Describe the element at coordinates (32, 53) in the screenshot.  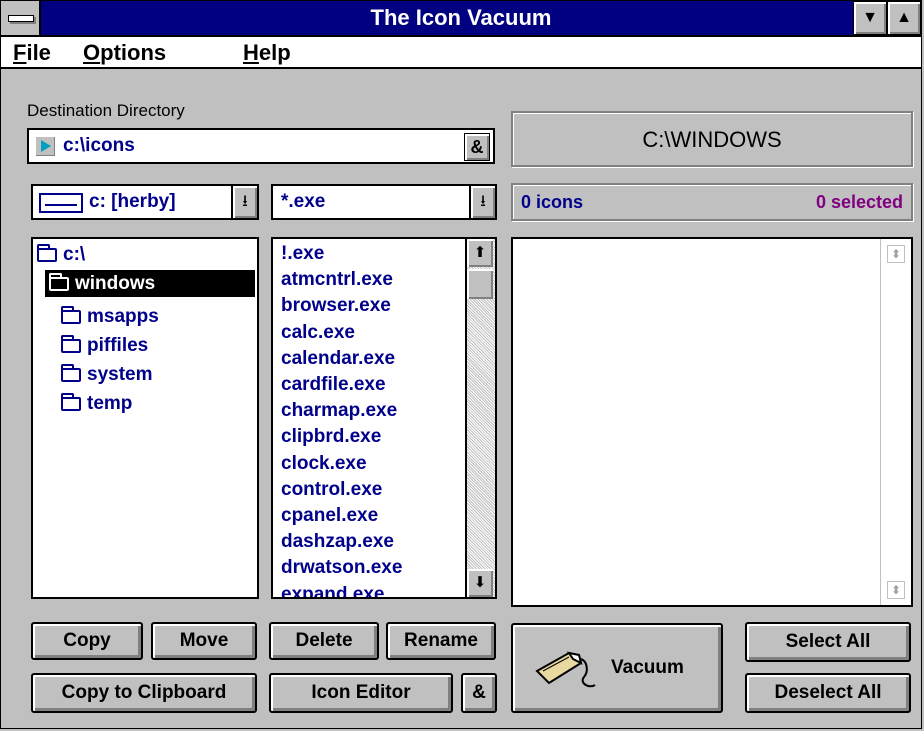
I see `menu-file: File` at that location.